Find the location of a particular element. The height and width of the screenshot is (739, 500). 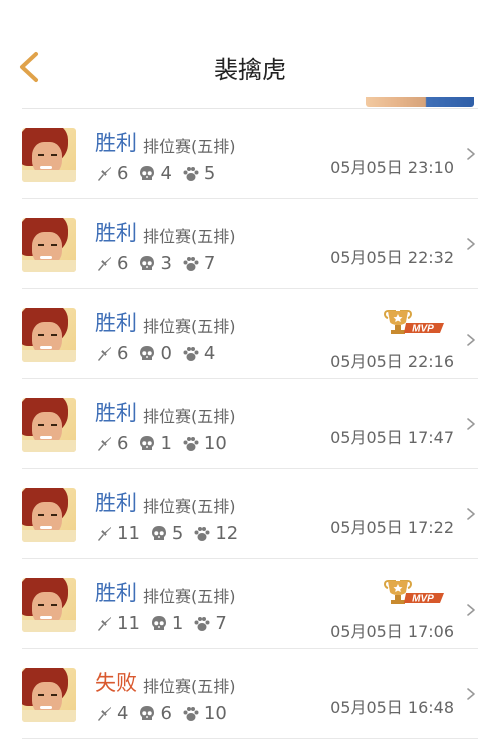

match-time: 05月05日 17:06 is located at coordinates (392, 631).